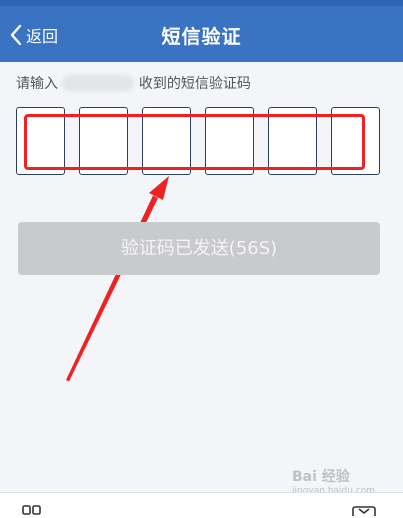 The width and height of the screenshot is (403, 518). I want to click on page-title: 短信验证, so click(201, 37).